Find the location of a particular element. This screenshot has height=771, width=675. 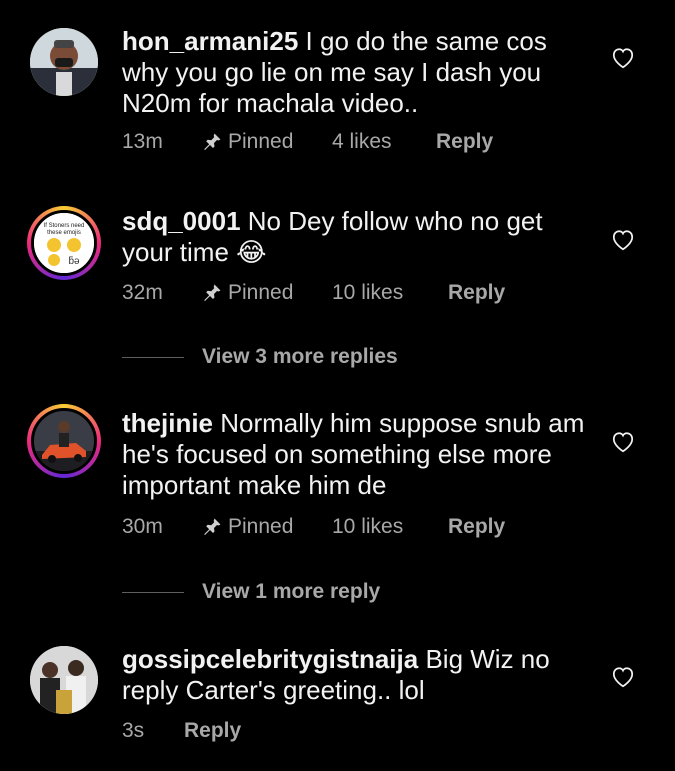

car-photo-avatar-icon is located at coordinates (64, 441).